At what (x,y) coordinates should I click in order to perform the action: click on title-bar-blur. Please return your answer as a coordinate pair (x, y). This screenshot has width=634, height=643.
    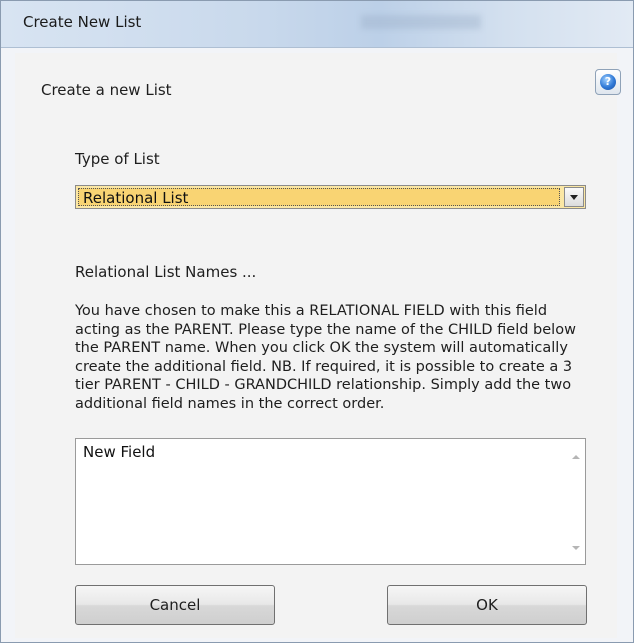
    Looking at the image, I should click on (421, 22).